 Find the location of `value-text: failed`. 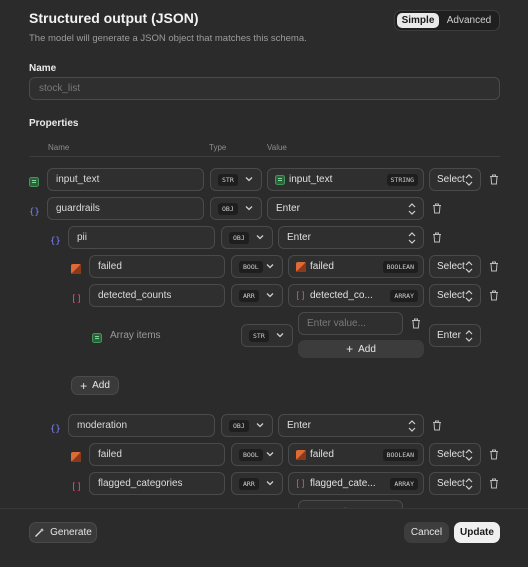

value-text: failed is located at coordinates (322, 454).